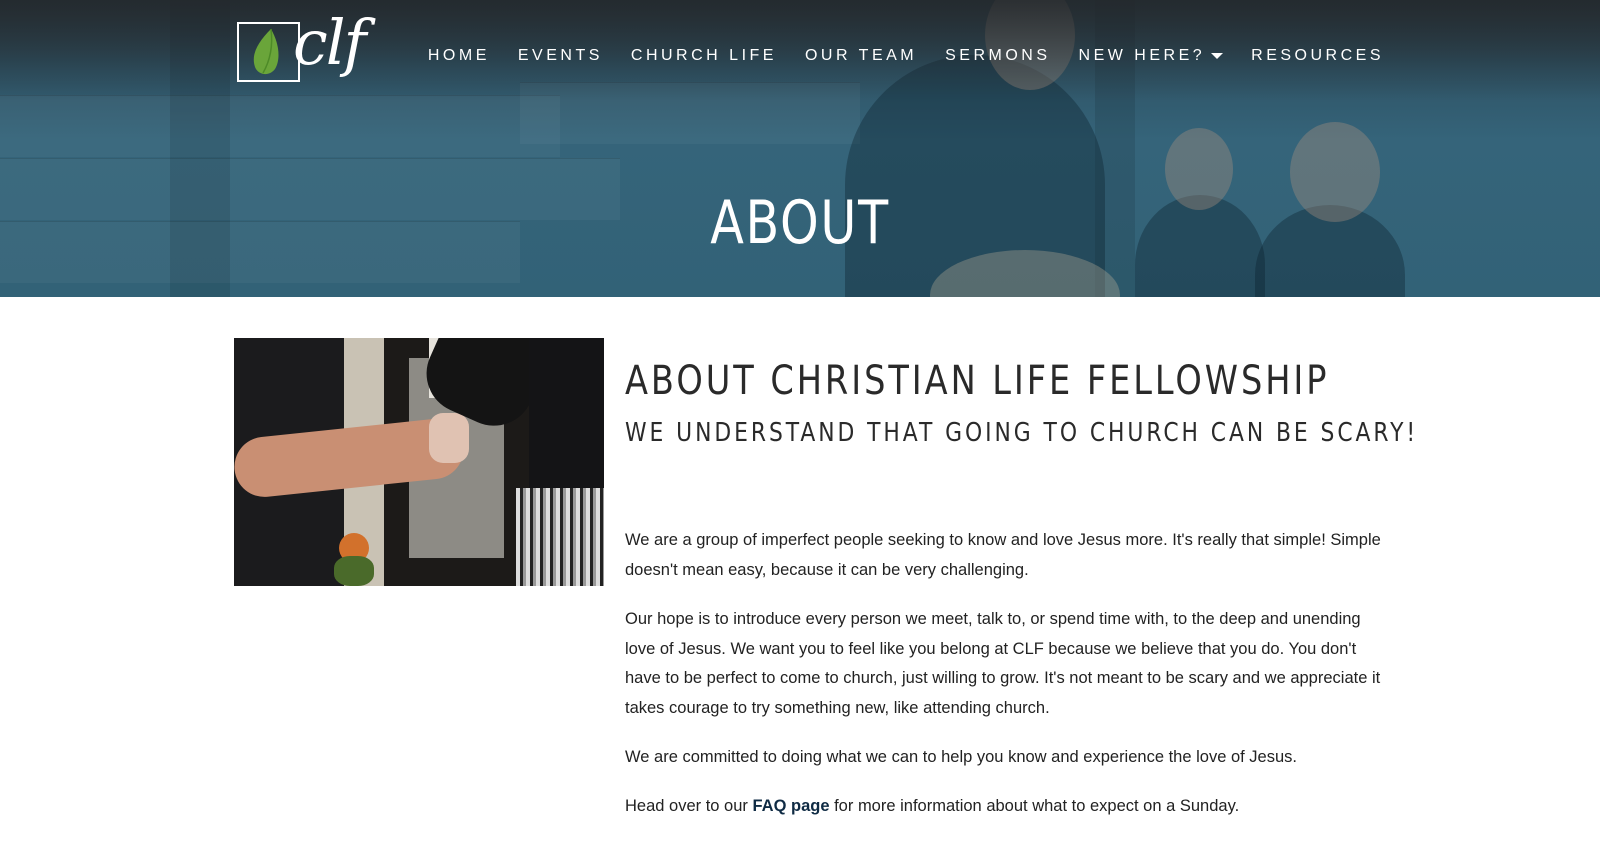 This screenshot has height=862, width=1600. Describe the element at coordinates (997, 56) in the screenshot. I see `nav-sermons: SERMONS` at that location.